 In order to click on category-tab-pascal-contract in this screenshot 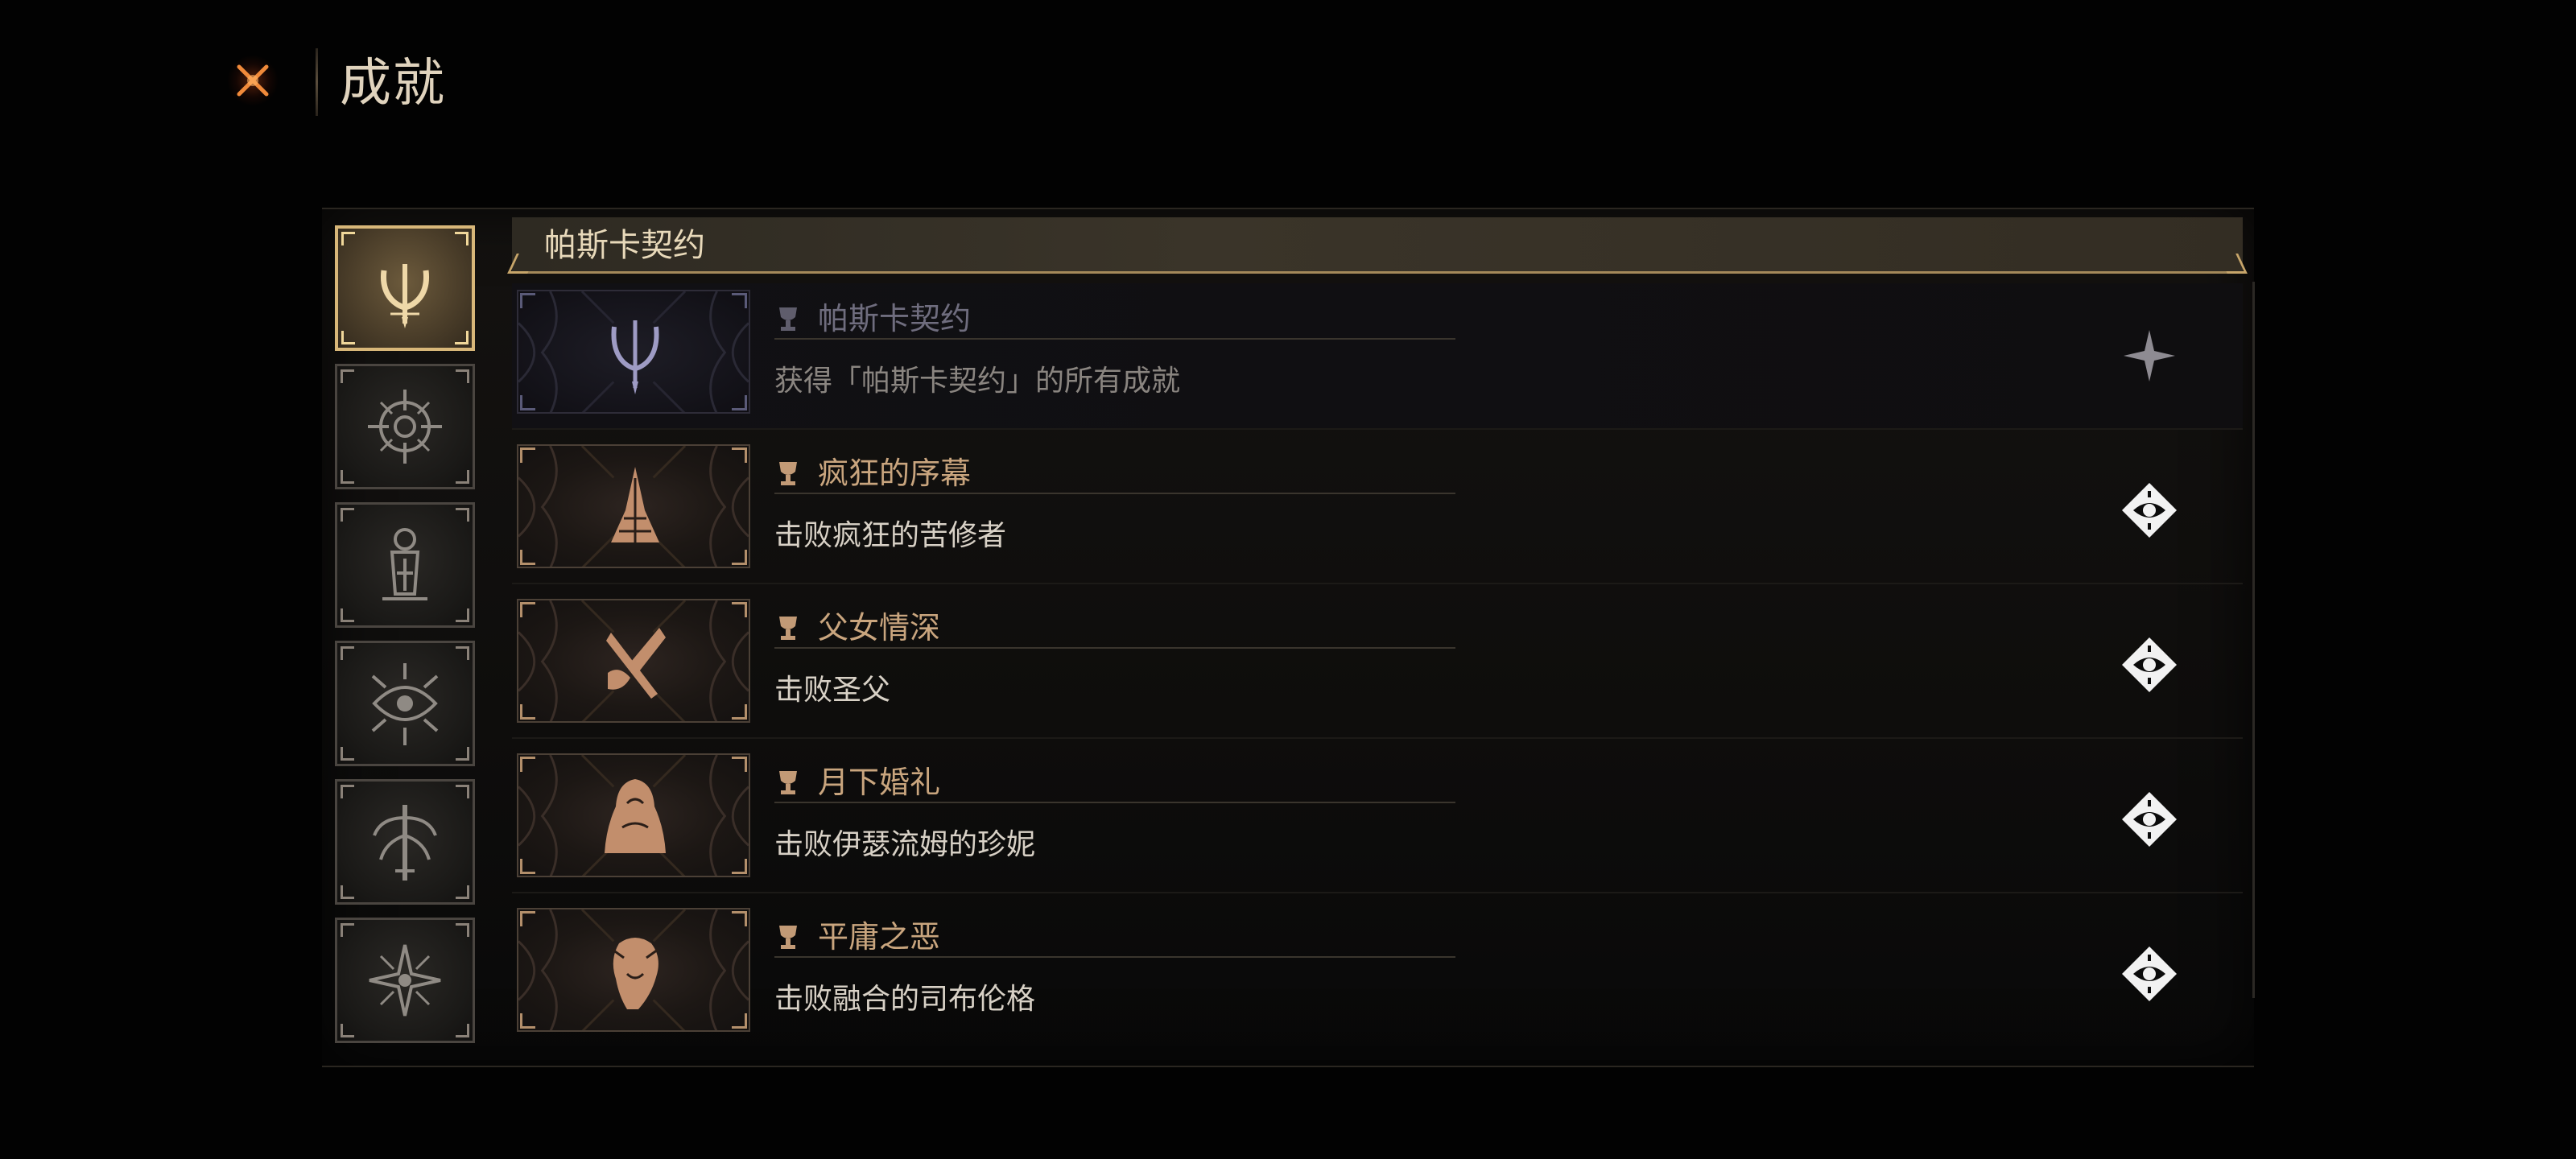, I will do `click(405, 288)`.